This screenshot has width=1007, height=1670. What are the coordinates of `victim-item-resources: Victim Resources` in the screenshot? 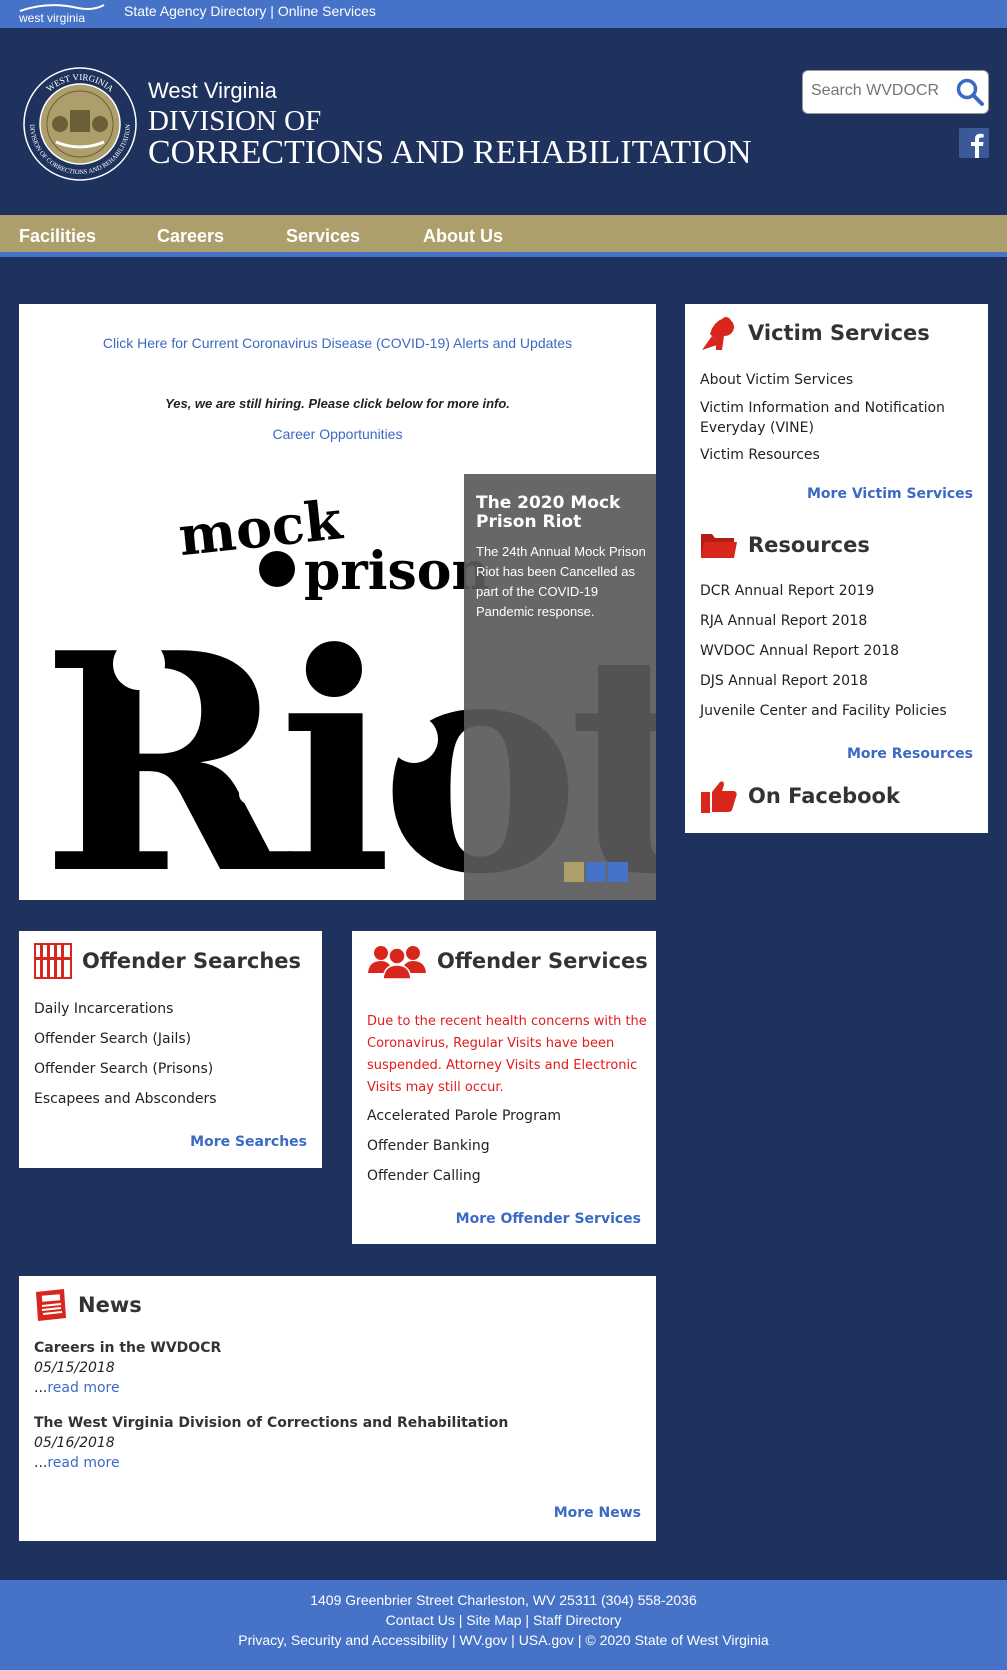 It's located at (760, 455).